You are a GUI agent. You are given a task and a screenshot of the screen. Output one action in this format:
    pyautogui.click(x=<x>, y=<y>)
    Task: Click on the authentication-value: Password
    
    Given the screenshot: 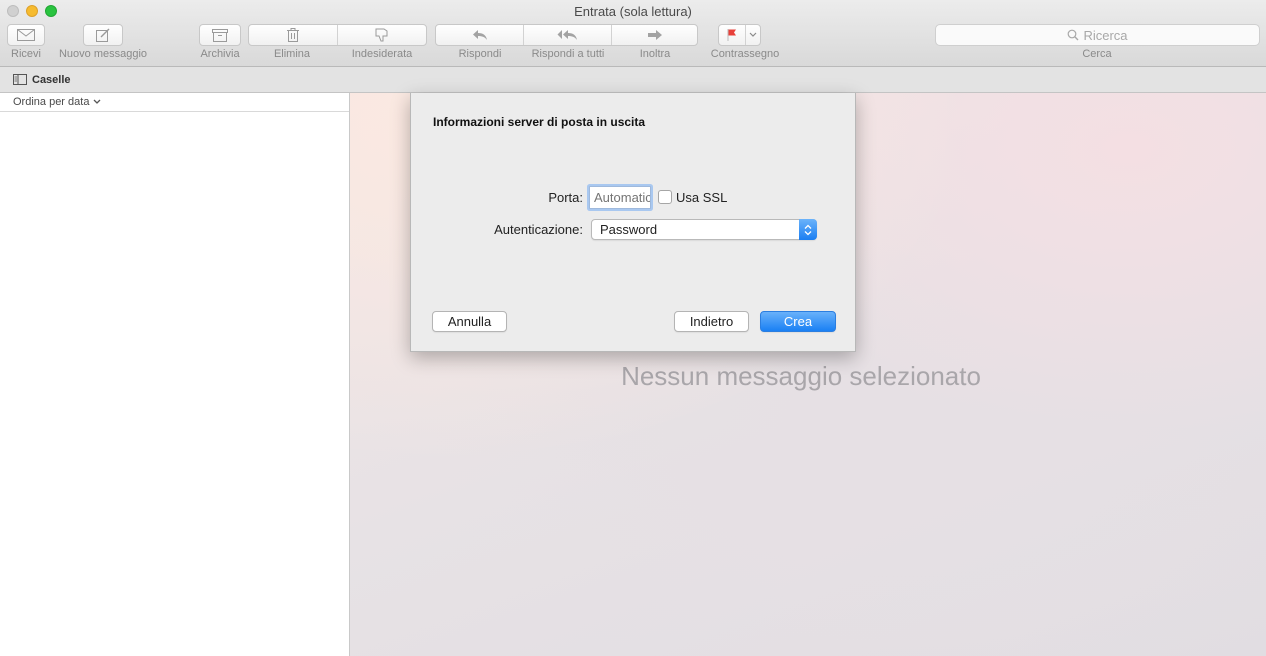 What is the action you would take?
    pyautogui.click(x=629, y=229)
    